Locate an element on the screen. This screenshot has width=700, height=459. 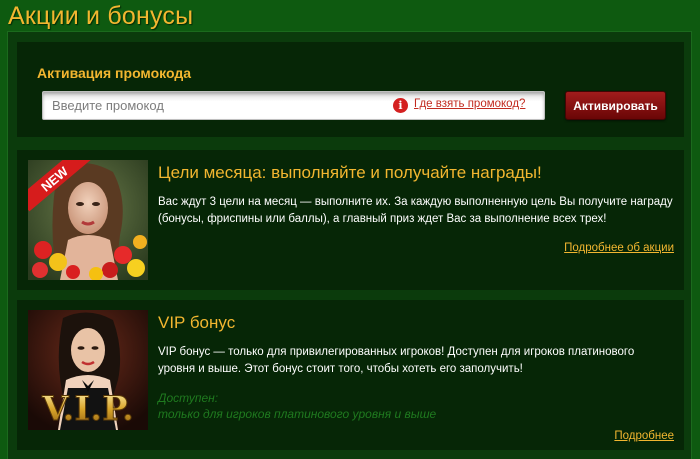
card-title: VIP бонус is located at coordinates (197, 322).